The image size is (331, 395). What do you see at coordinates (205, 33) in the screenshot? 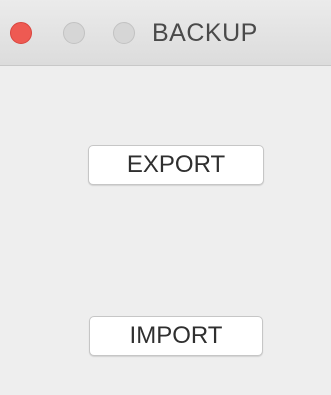
I see `window-title: BACKUP` at bounding box center [205, 33].